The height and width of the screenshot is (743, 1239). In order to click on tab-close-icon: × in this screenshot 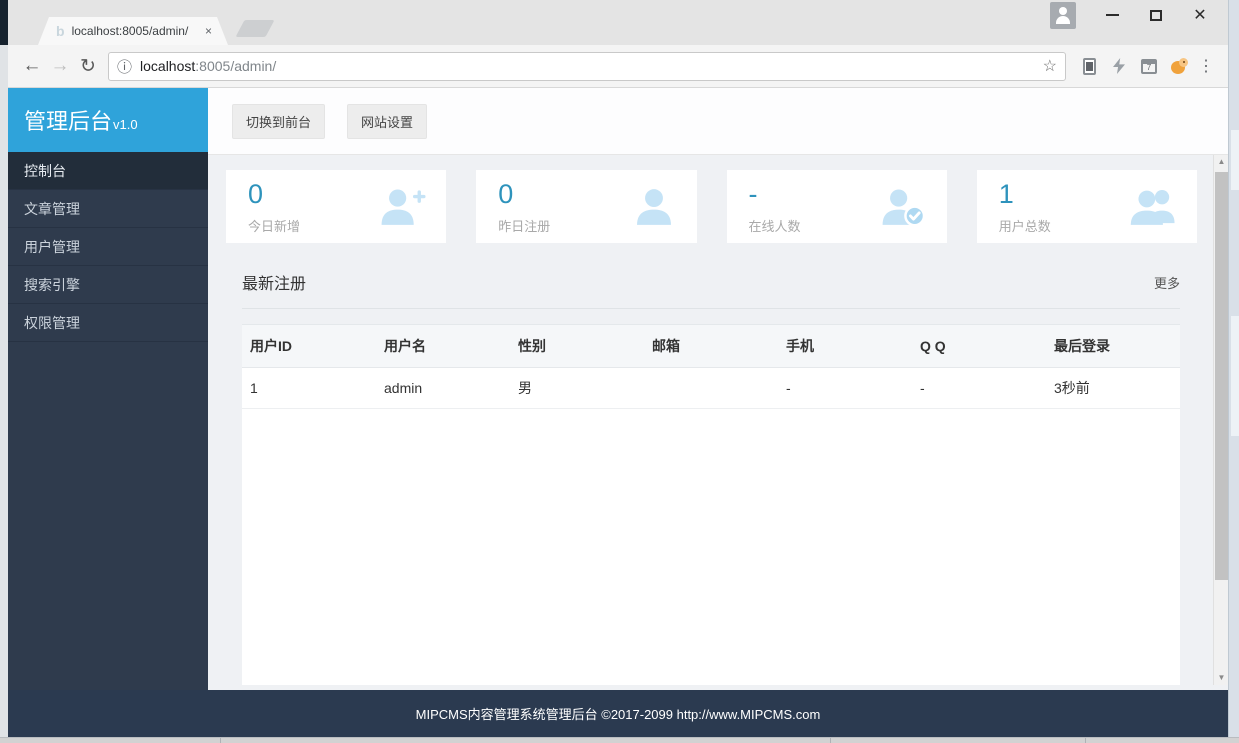, I will do `click(208, 31)`.